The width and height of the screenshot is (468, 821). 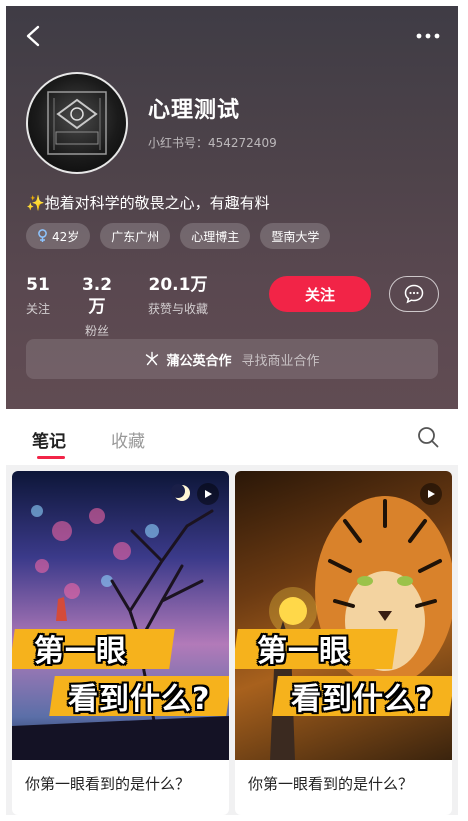 I want to click on age-tag: 42岁, so click(x=58, y=236).